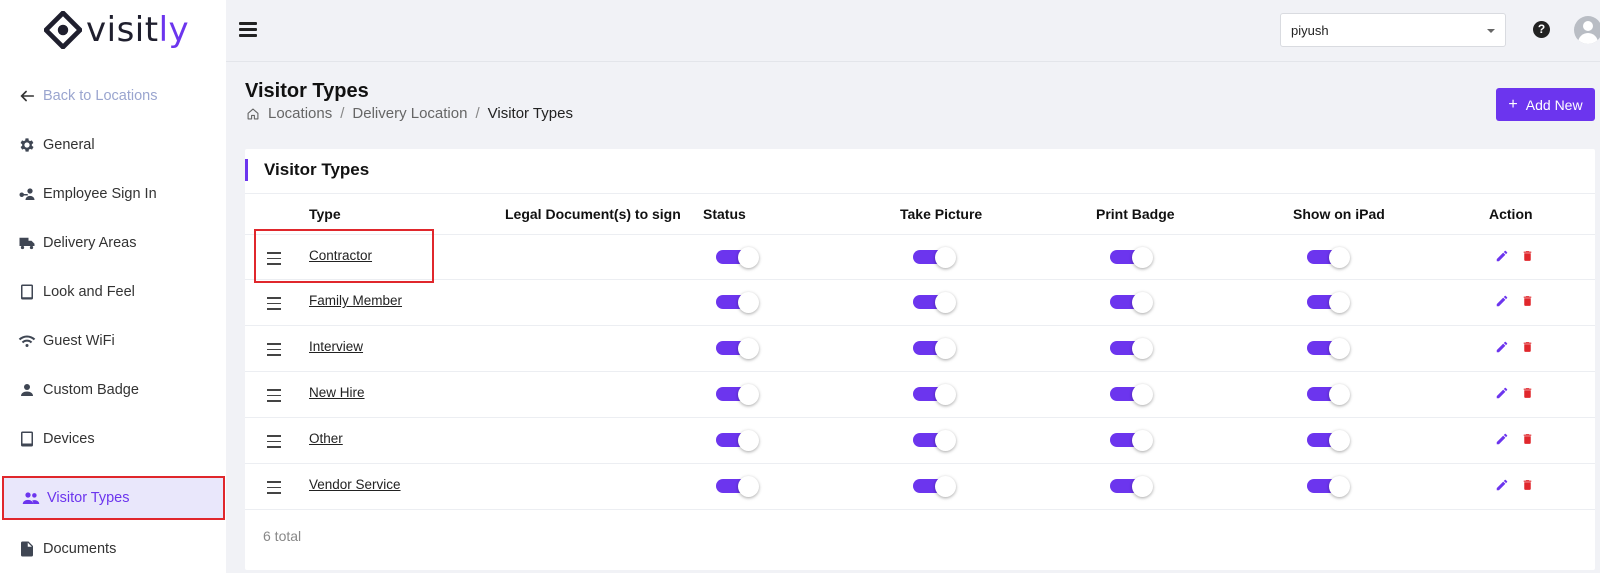 This screenshot has width=1600, height=573. I want to click on visitly-logo: visitly, so click(117, 30).